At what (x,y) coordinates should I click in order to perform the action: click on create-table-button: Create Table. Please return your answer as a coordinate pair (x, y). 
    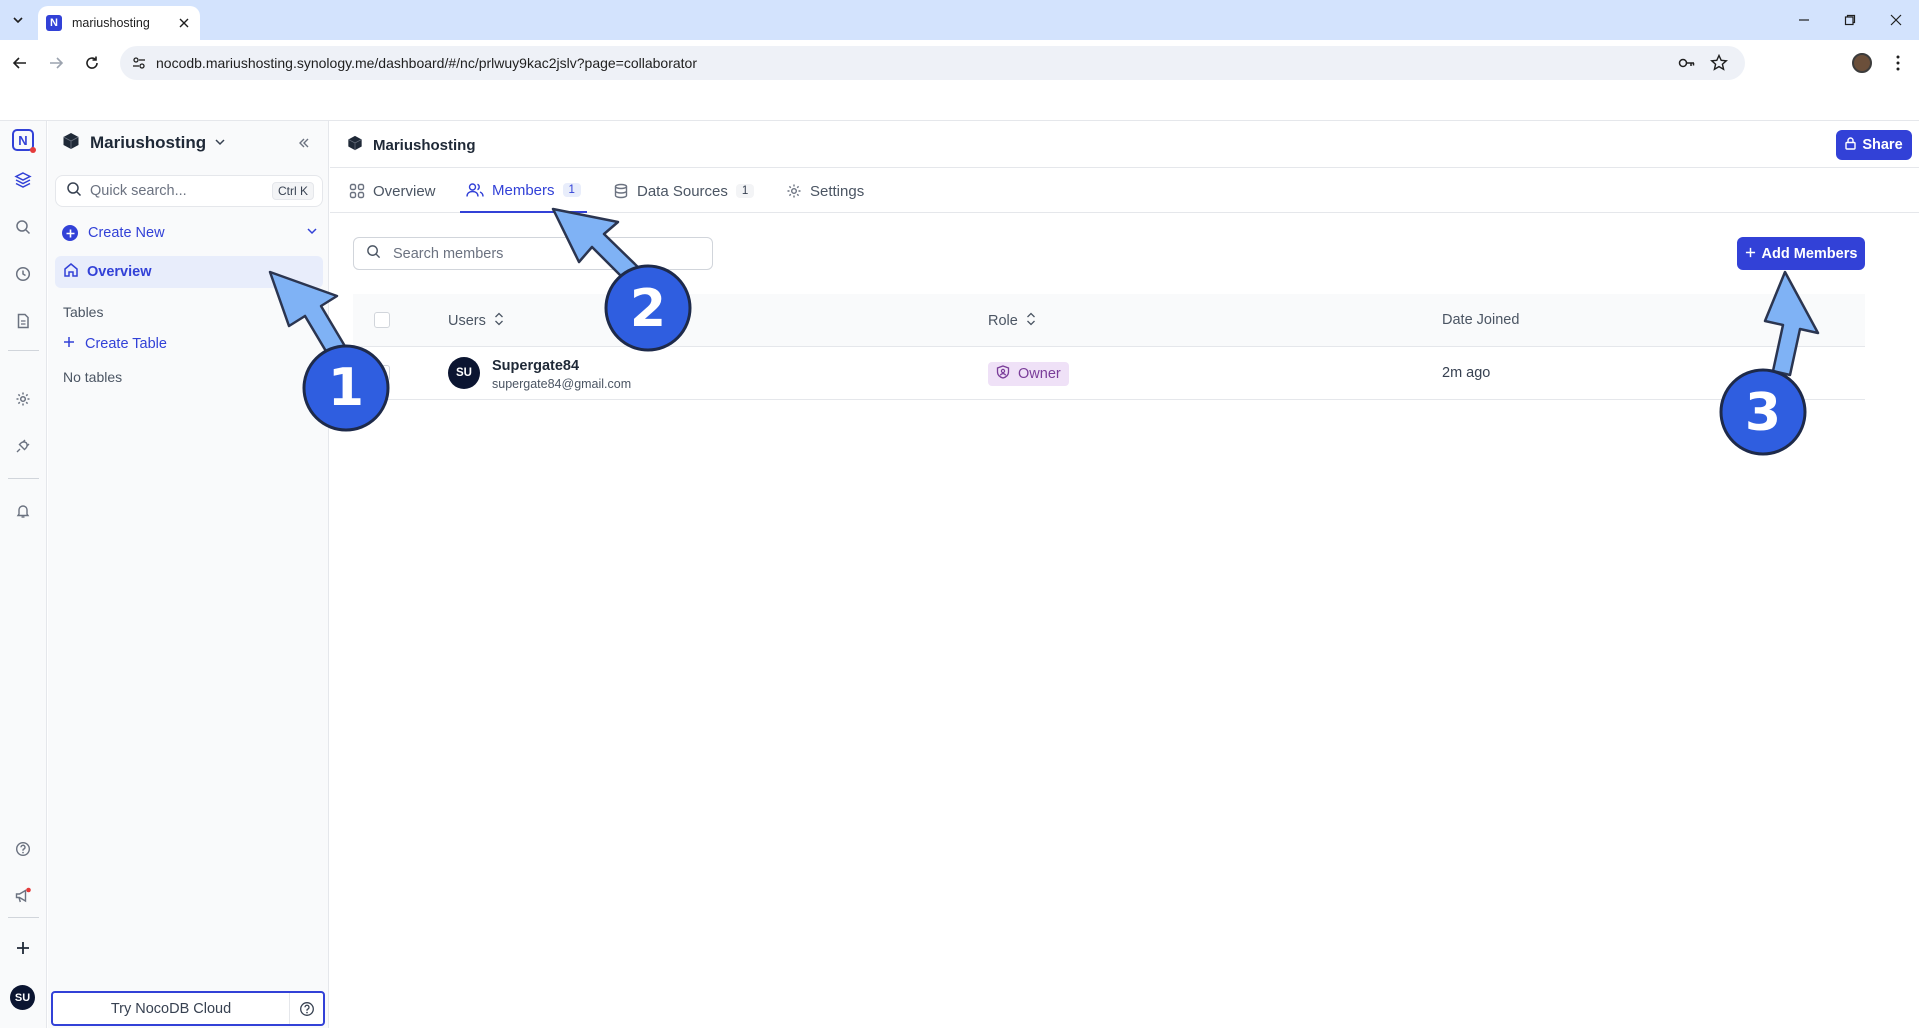
    Looking at the image, I should click on (115, 344).